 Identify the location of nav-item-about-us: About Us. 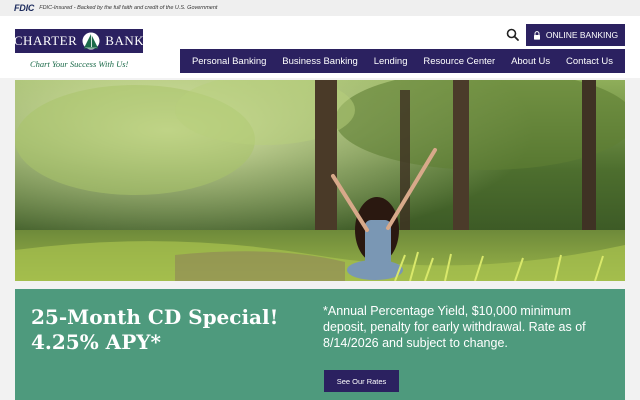
(530, 61).